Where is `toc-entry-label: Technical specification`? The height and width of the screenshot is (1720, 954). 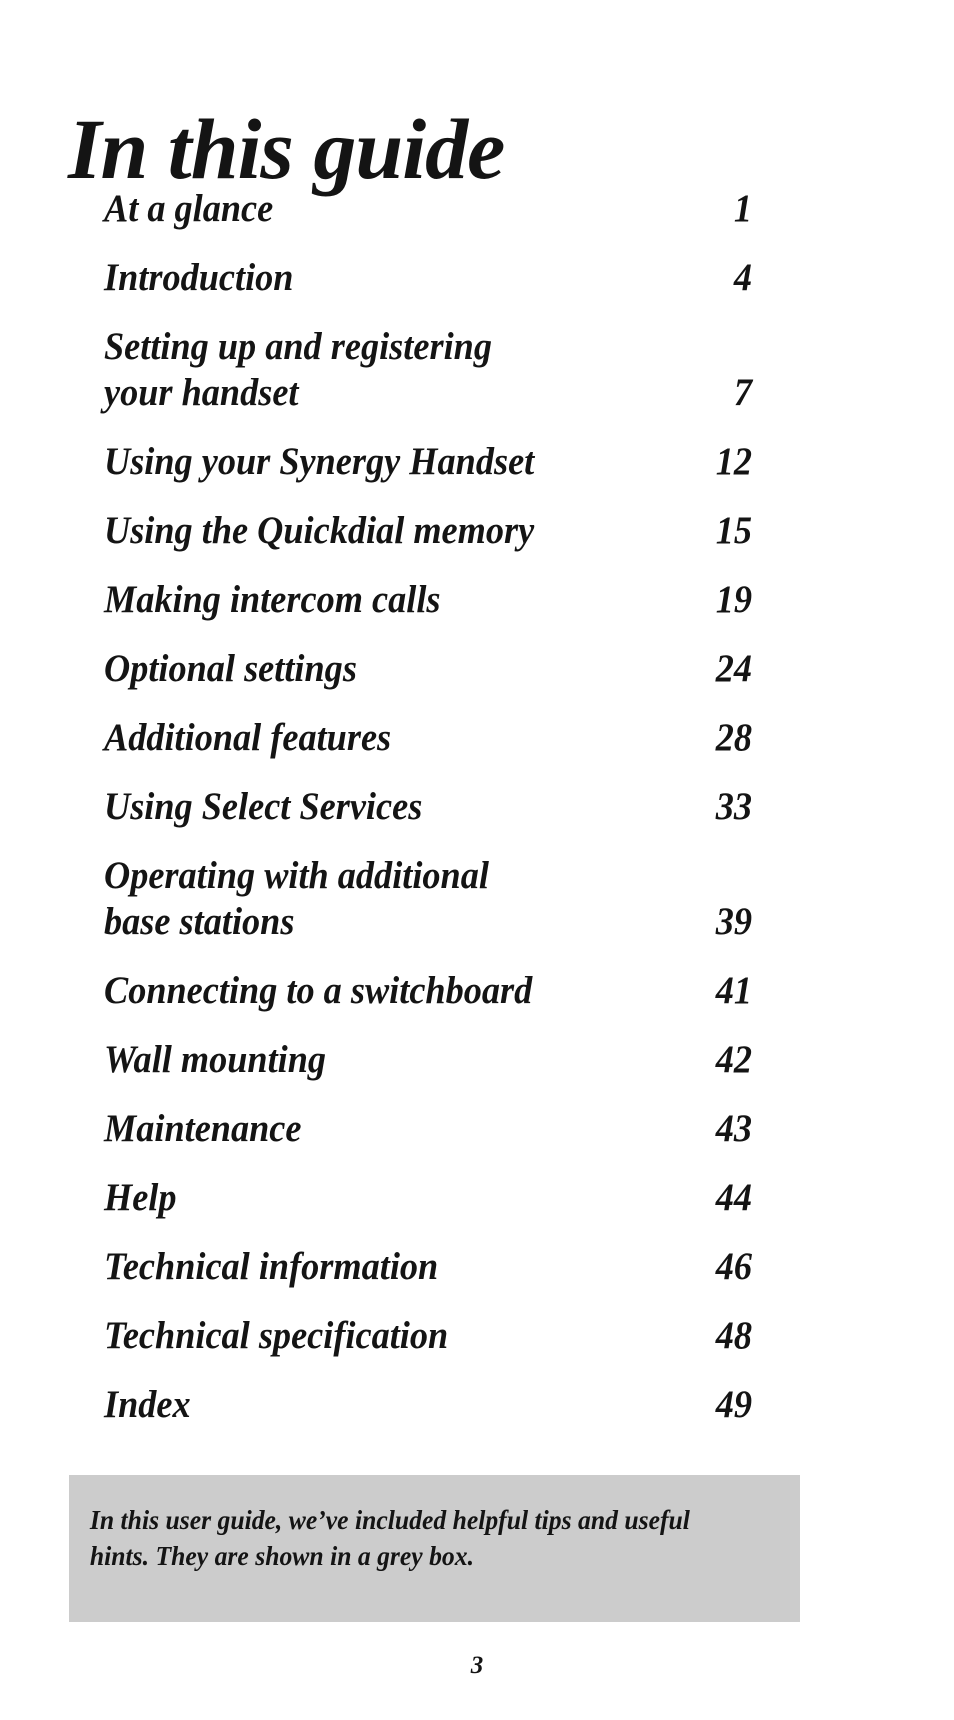
toc-entry-label: Technical specification is located at coordinates (276, 1336).